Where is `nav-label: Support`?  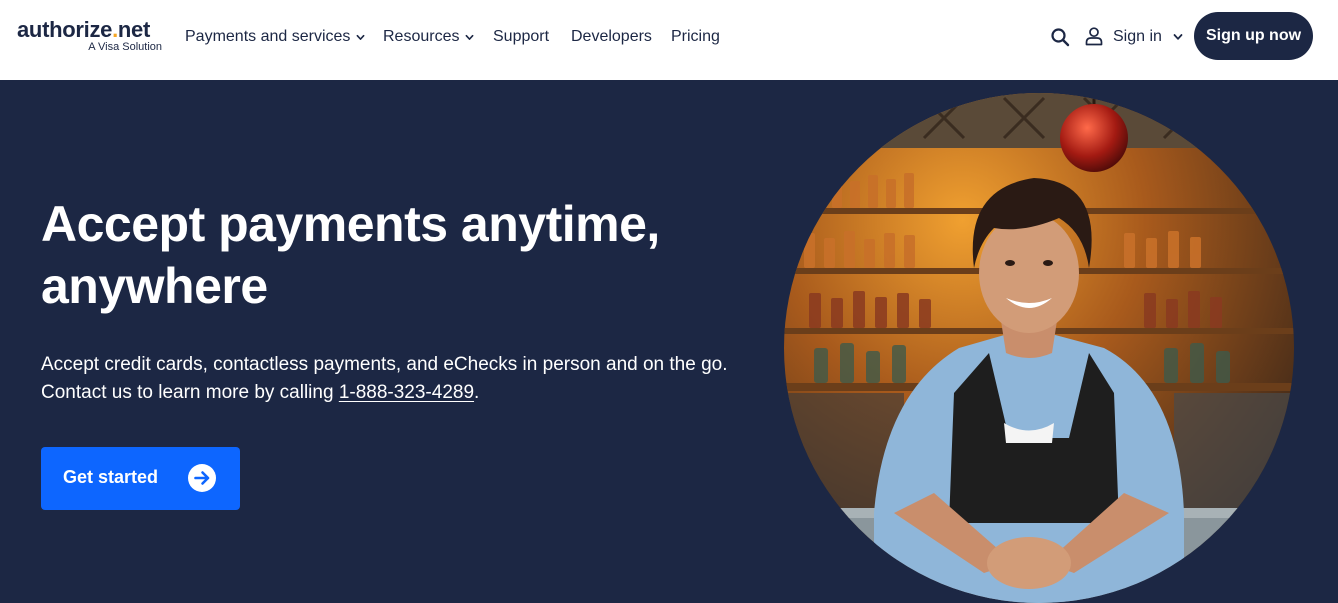
nav-label: Support is located at coordinates (521, 36).